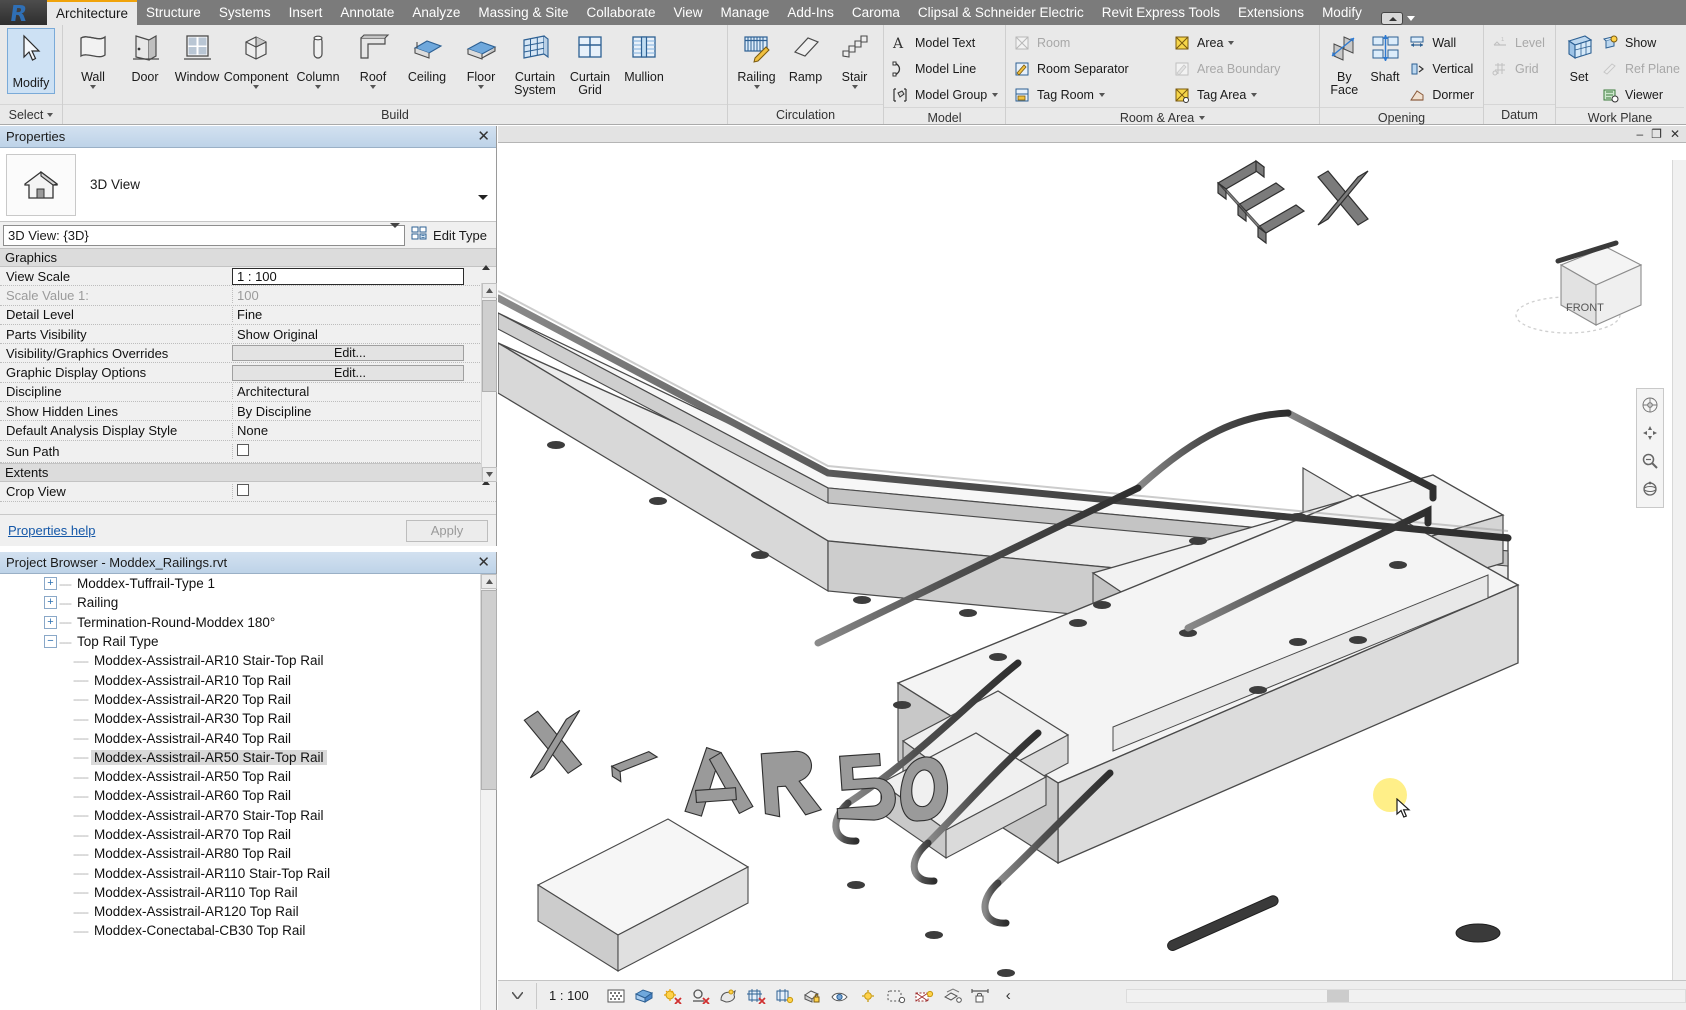  Describe the element at coordinates (812, 995) in the screenshot. I see `lock-3d-view-icon` at that location.